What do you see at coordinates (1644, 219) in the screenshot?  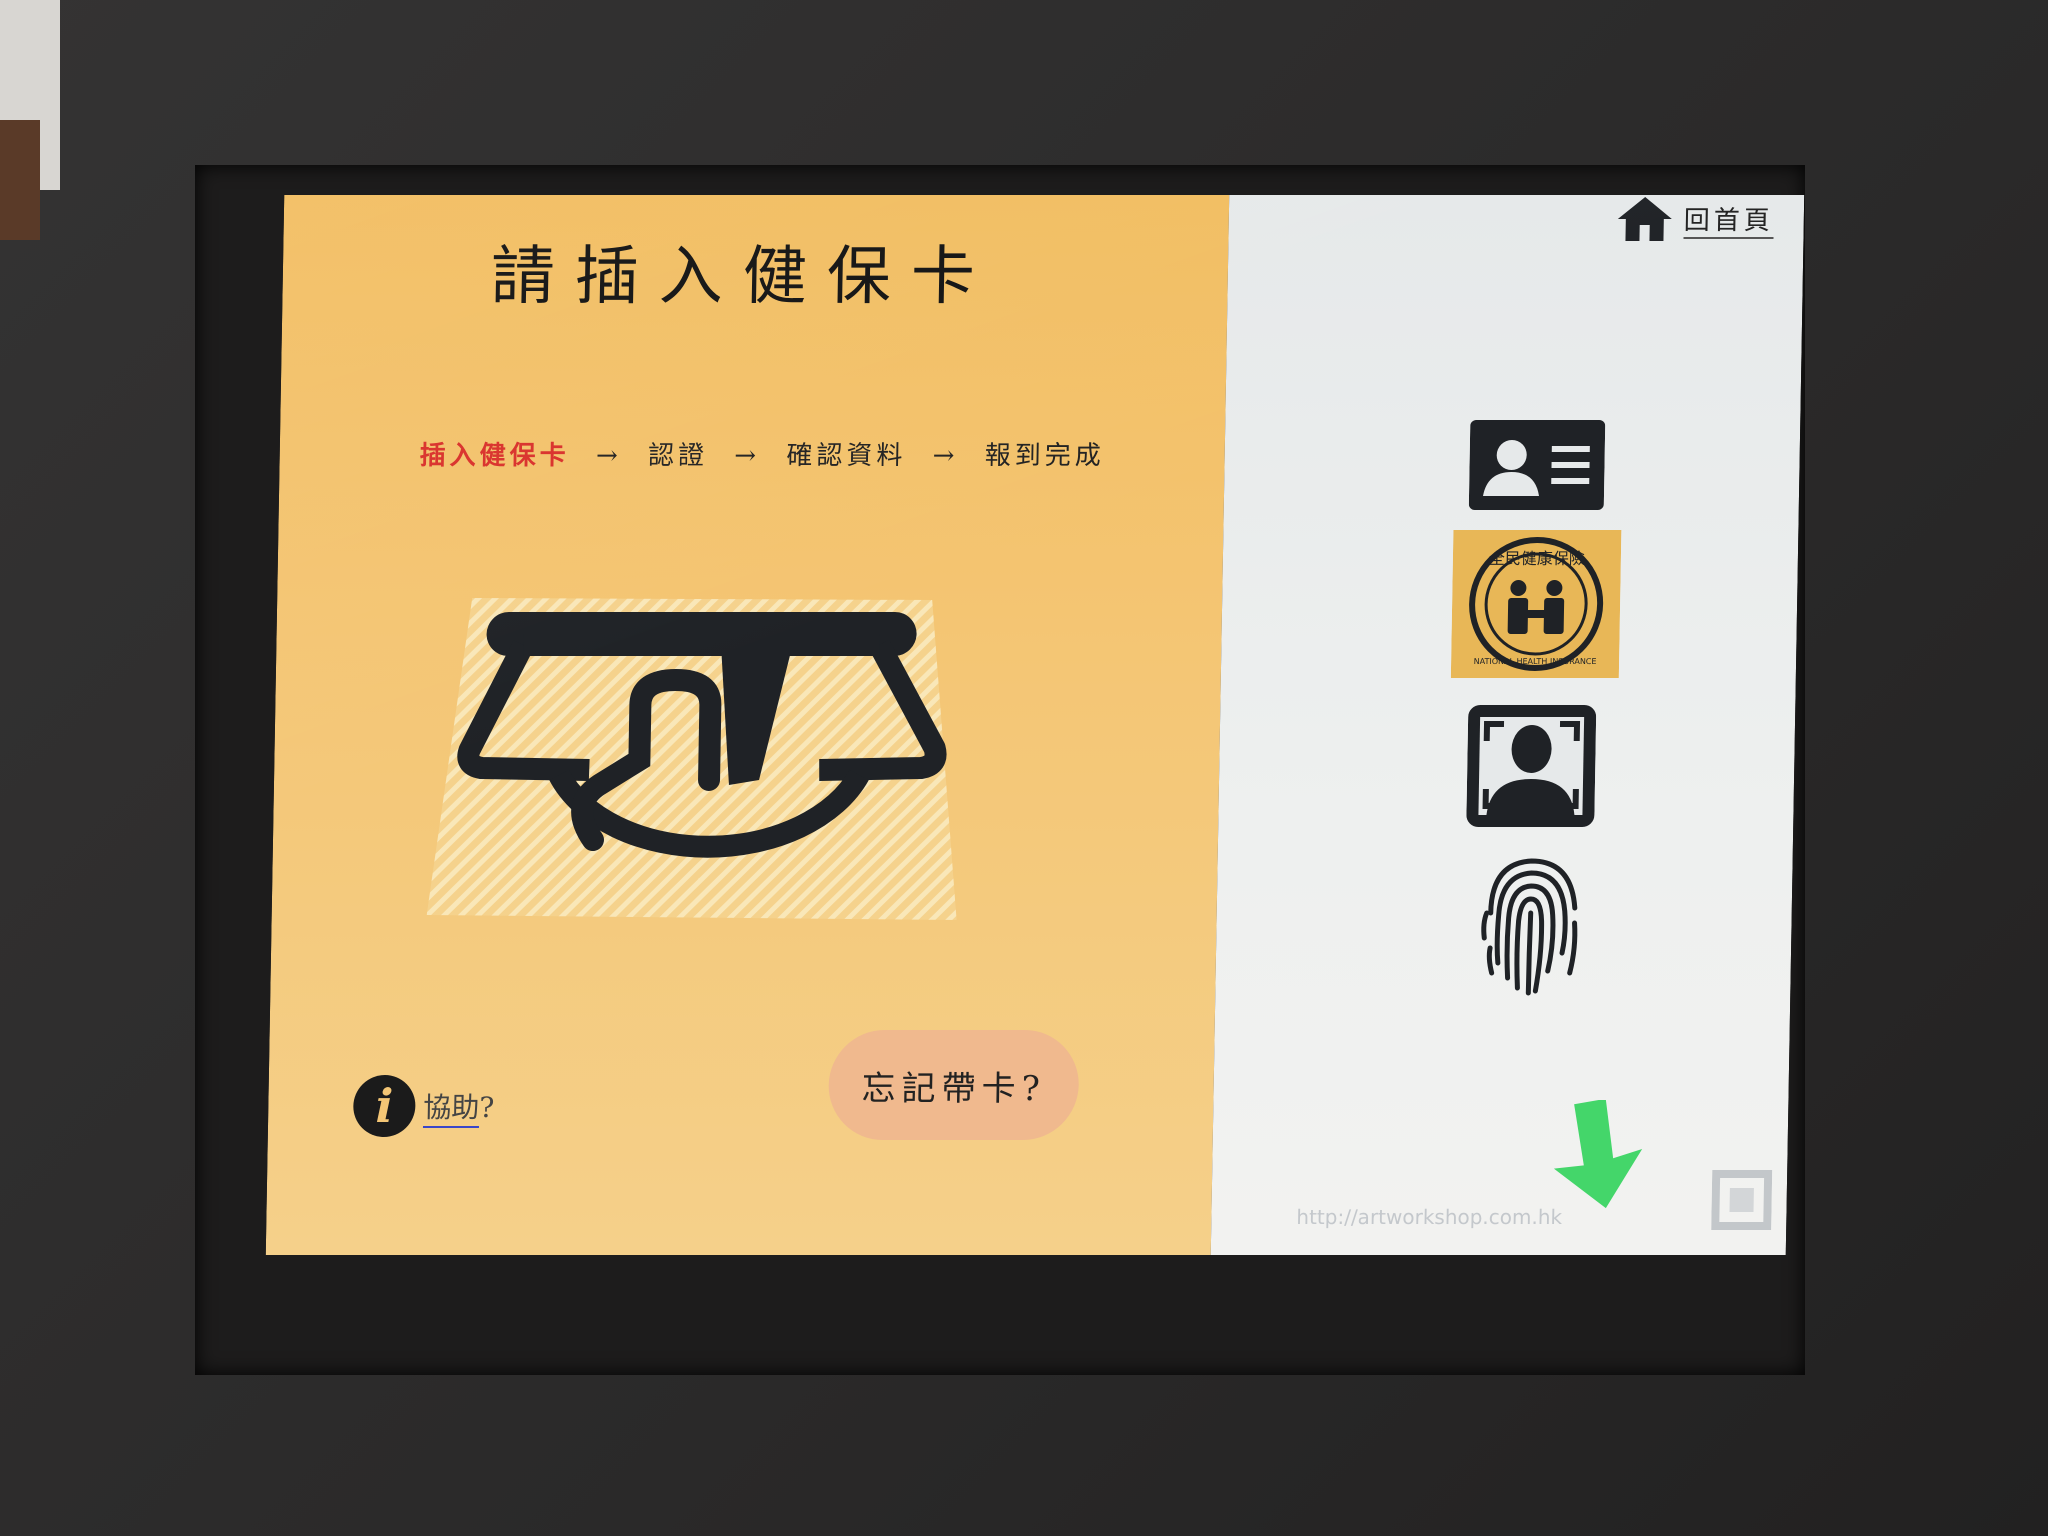 I see `house-icon` at bounding box center [1644, 219].